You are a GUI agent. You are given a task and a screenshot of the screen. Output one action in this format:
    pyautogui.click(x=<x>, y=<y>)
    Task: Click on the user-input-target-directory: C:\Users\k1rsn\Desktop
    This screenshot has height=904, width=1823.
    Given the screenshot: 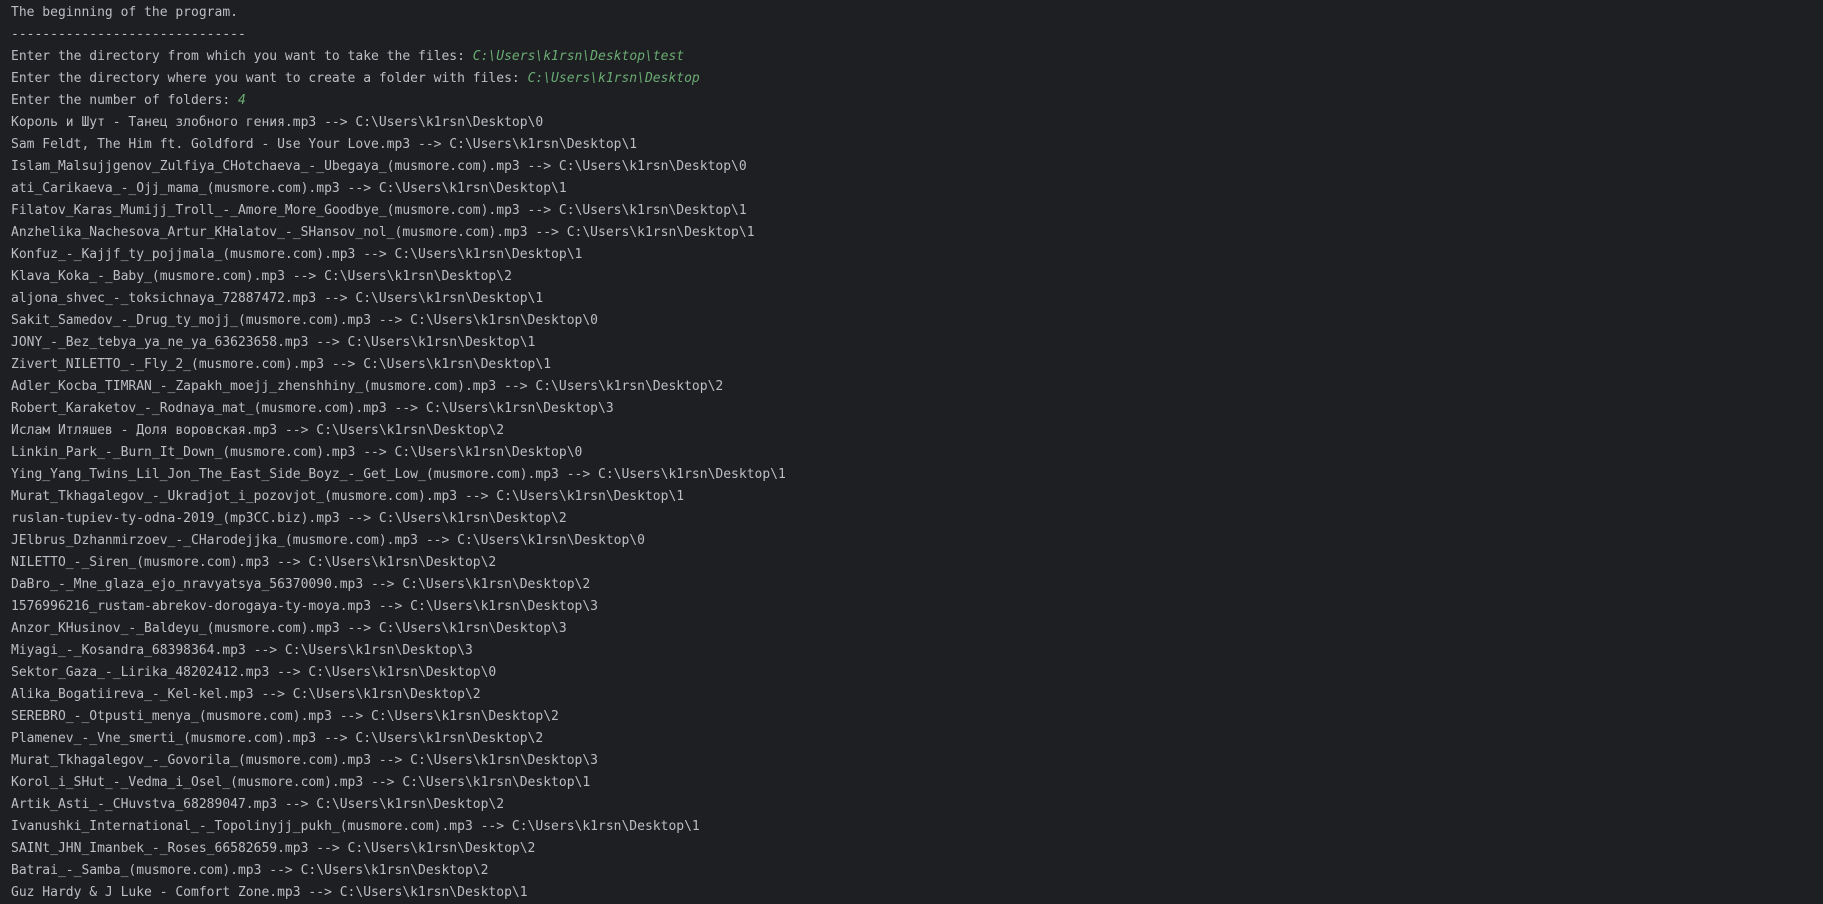 What is the action you would take?
    pyautogui.click(x=613, y=78)
    